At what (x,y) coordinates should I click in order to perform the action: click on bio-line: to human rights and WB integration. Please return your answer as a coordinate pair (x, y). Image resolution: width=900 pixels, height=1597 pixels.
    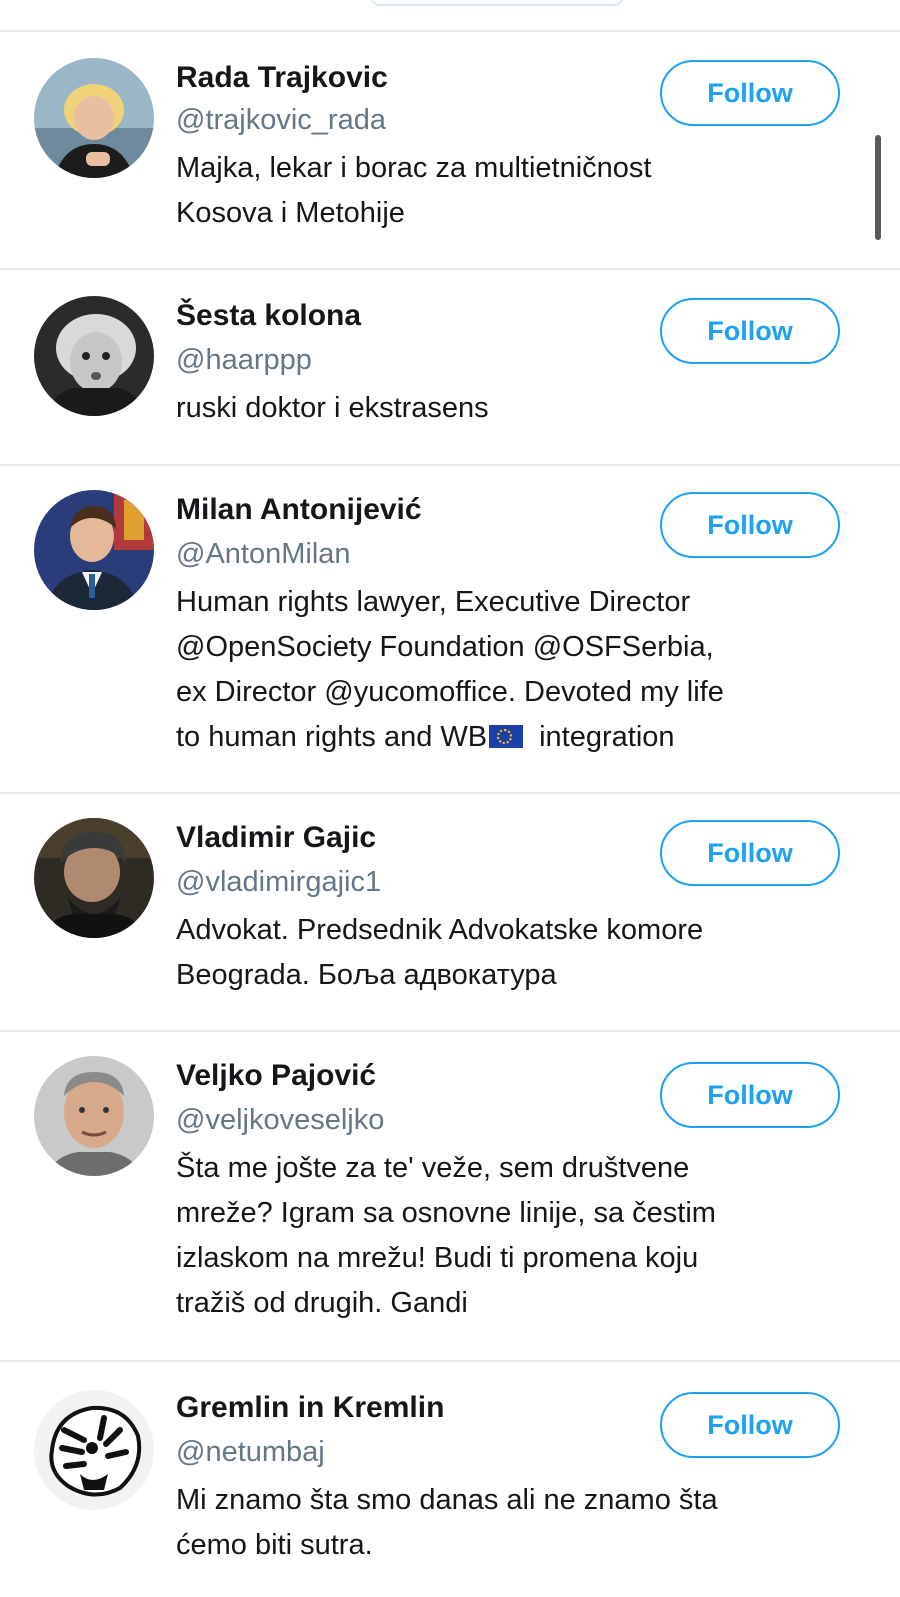
    Looking at the image, I should click on (516, 737).